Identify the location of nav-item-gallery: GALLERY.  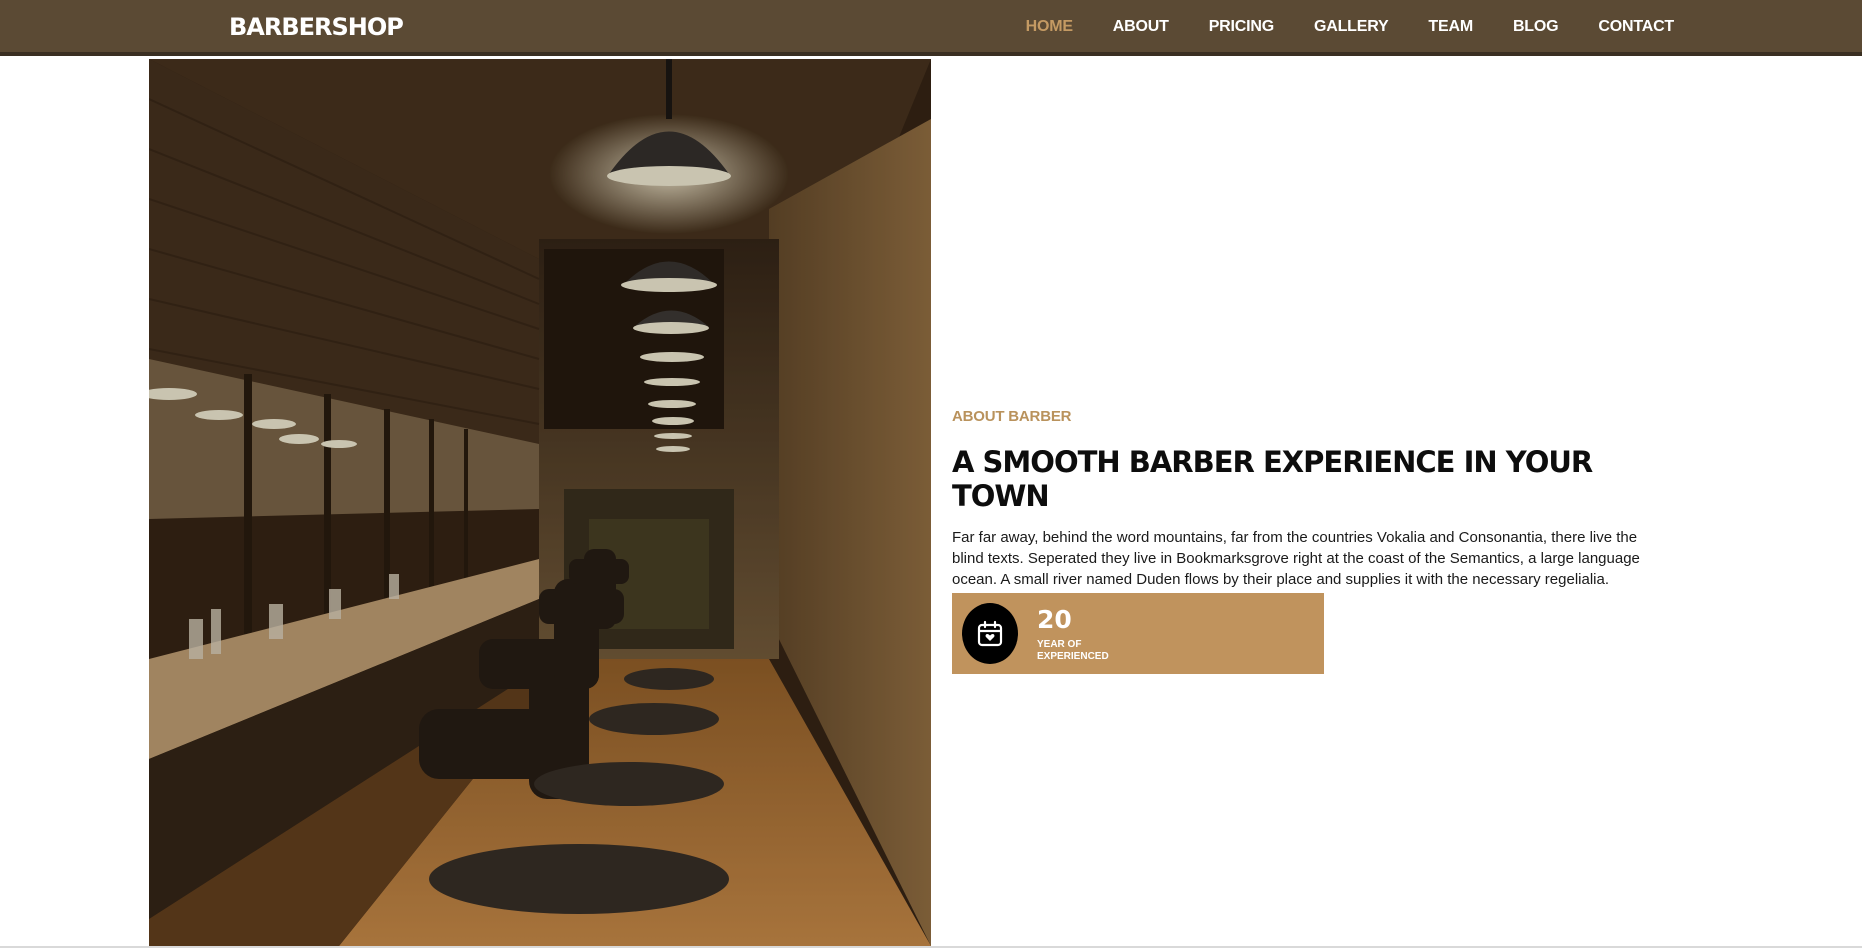
(1351, 27).